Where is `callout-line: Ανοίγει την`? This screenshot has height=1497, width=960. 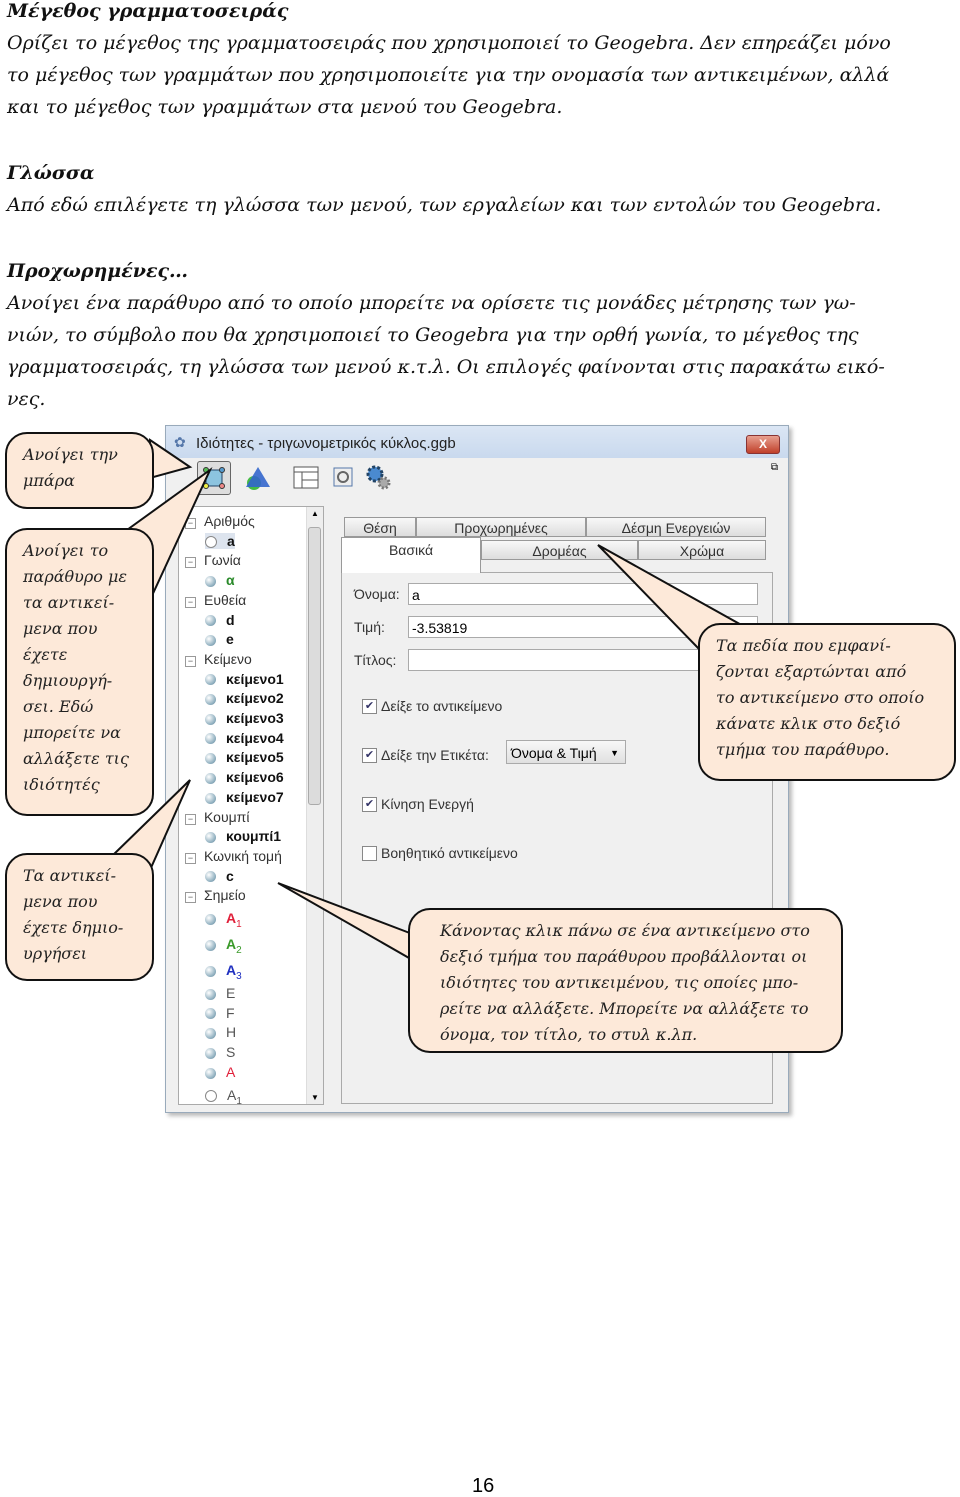 callout-line: Ανοίγει την is located at coordinates (70, 454).